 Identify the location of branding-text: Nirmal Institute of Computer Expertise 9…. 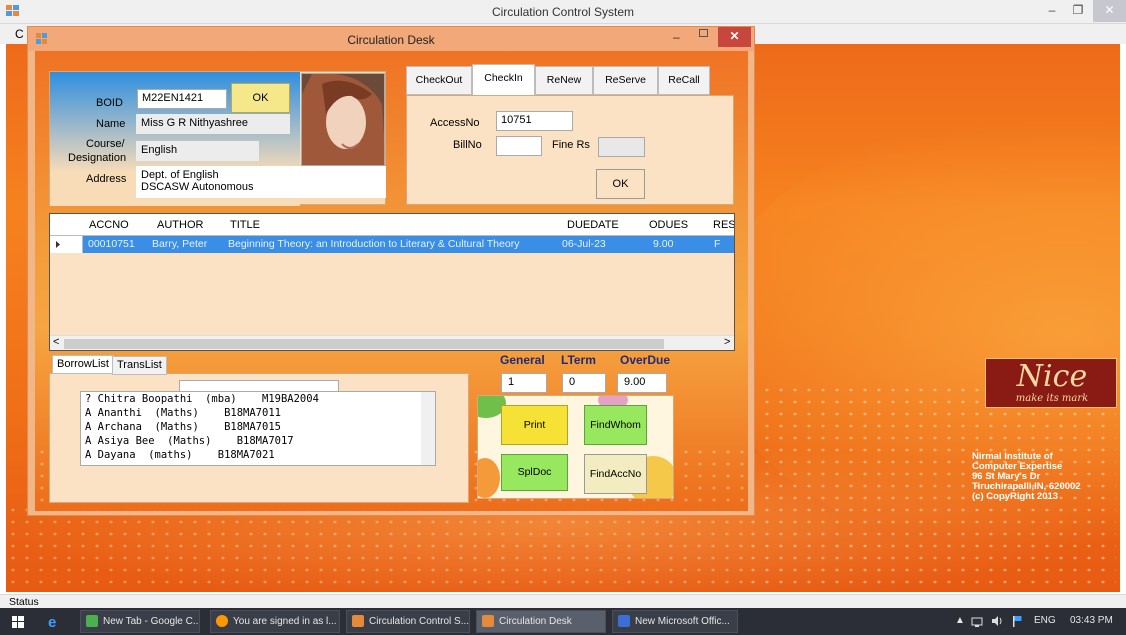
(1026, 476).